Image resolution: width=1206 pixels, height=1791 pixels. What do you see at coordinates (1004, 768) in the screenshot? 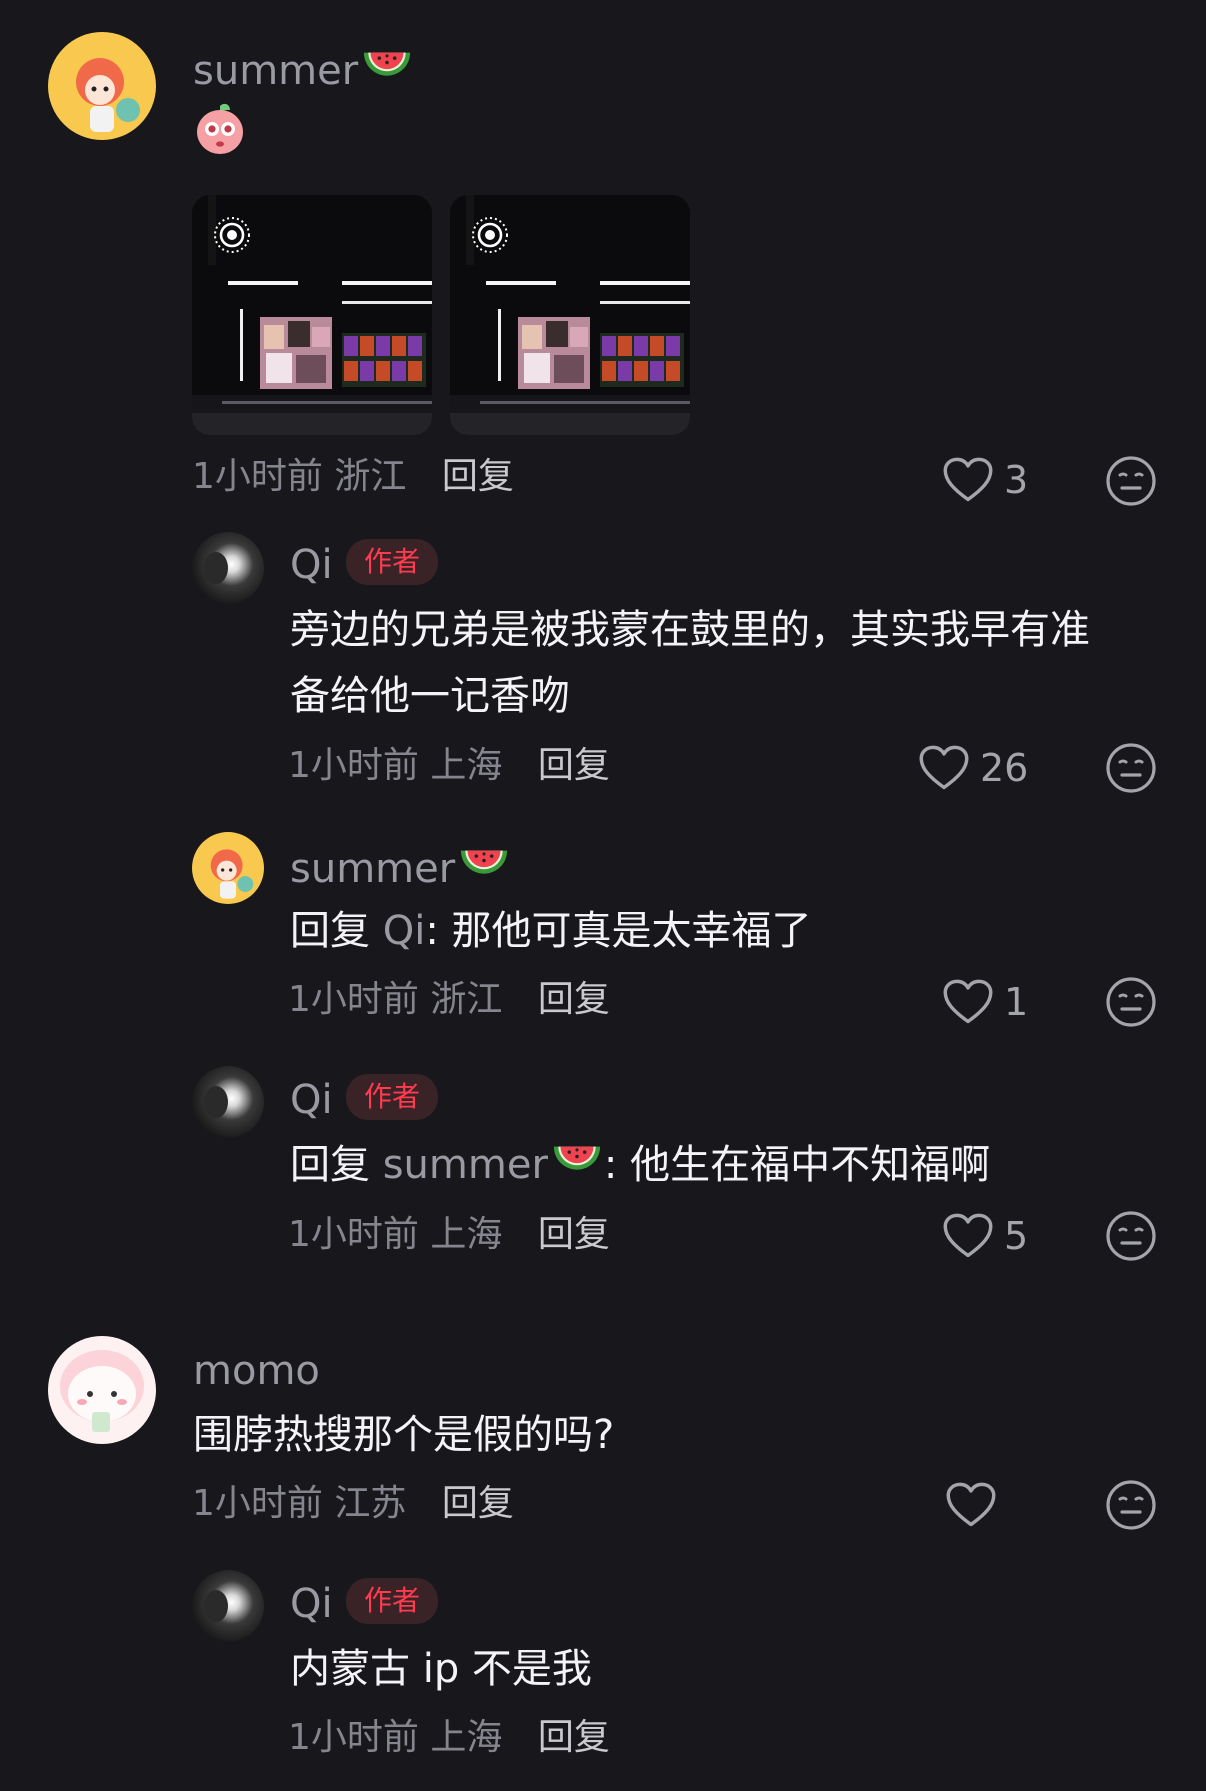
I see `like-count: 26` at bounding box center [1004, 768].